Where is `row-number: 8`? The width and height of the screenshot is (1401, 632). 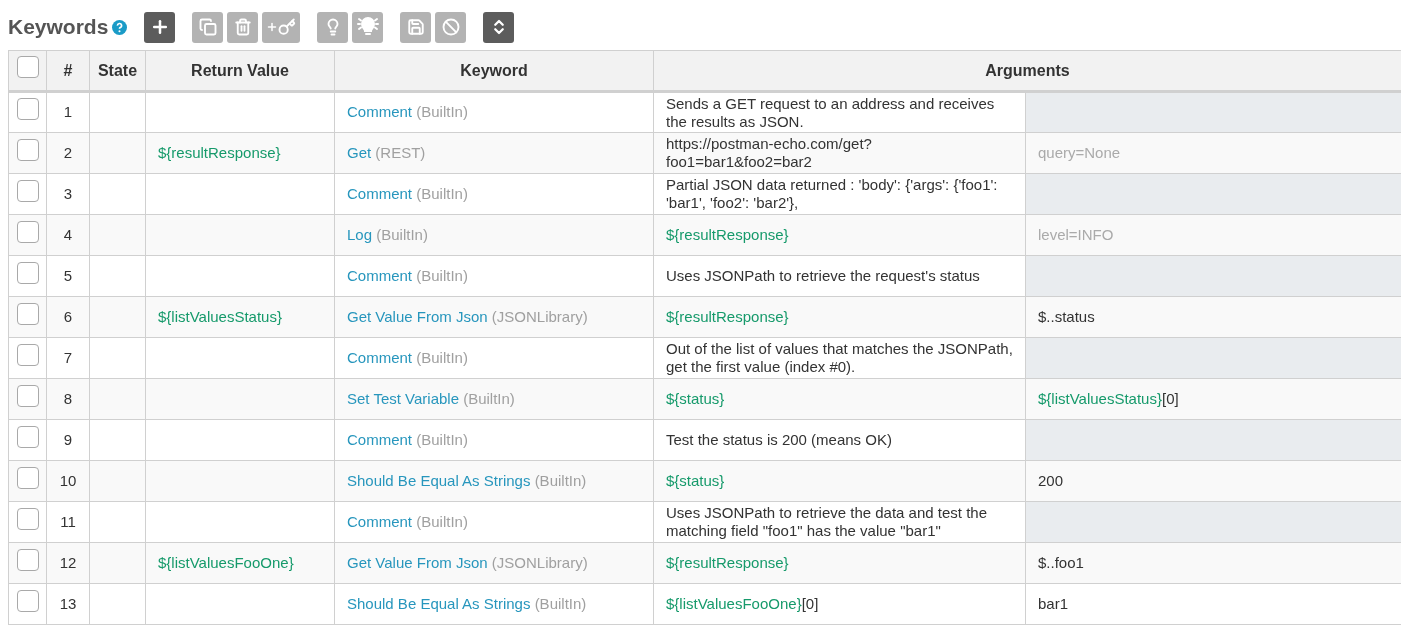 row-number: 8 is located at coordinates (68, 398).